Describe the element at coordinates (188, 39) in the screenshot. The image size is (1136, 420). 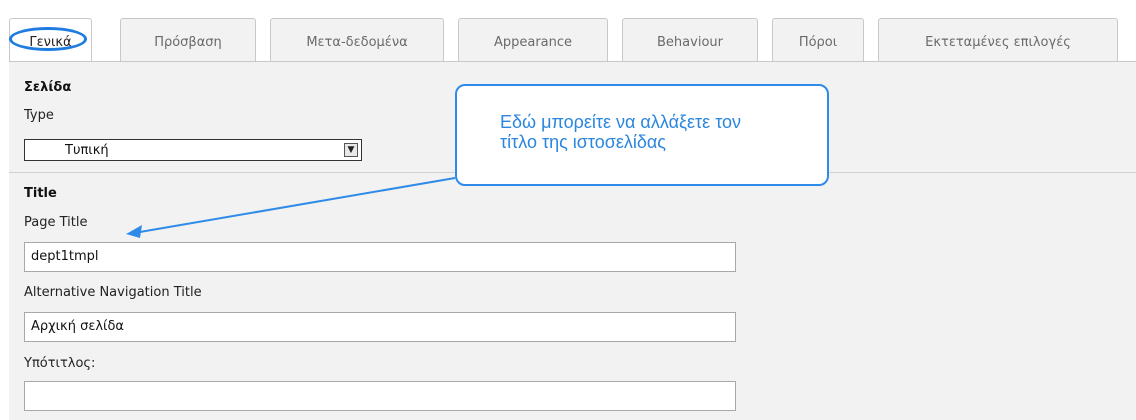
I see `tab-access: Πρόσβαση` at that location.